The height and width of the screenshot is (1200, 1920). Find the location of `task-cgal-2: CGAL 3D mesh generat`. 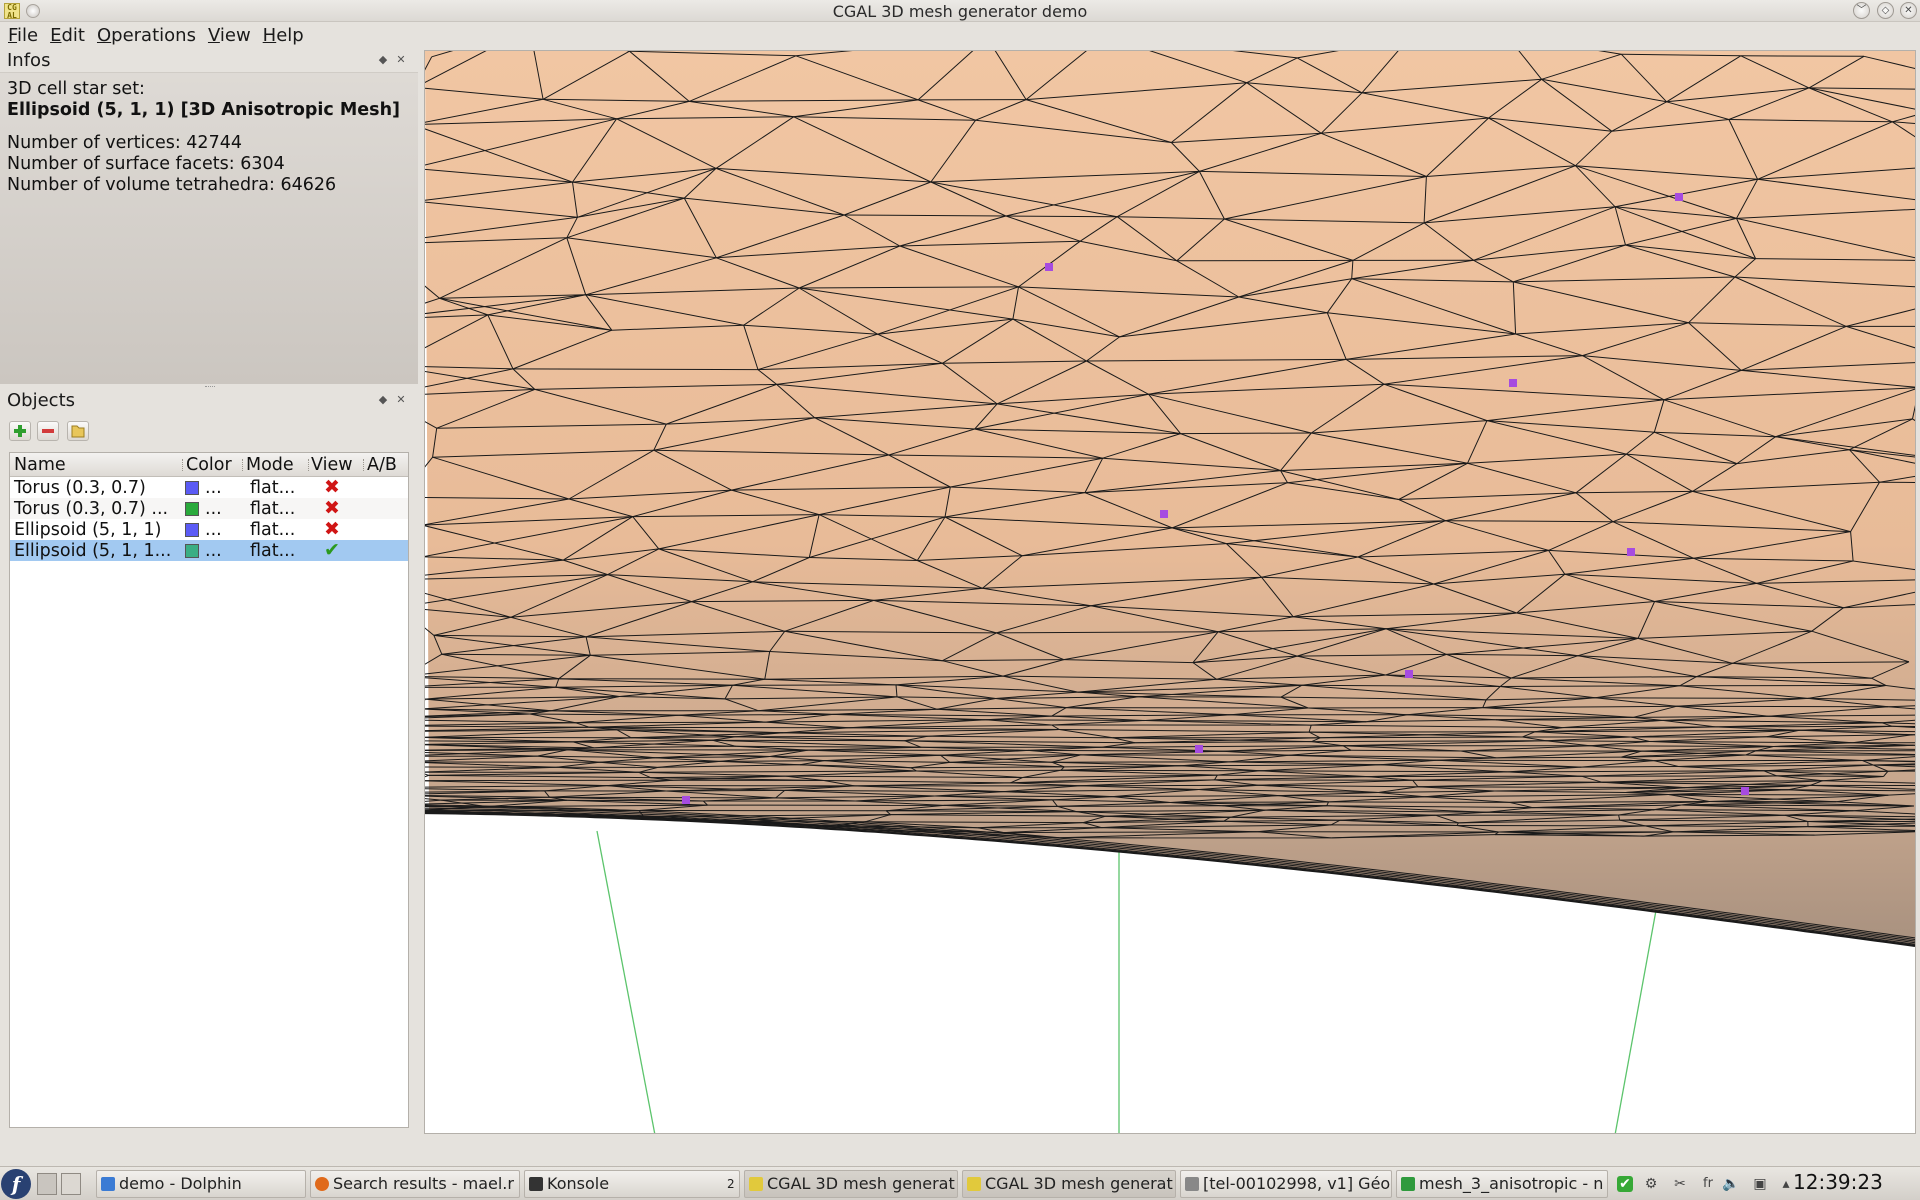

task-cgal-2: CGAL 3D mesh generat is located at coordinates (1069, 1184).